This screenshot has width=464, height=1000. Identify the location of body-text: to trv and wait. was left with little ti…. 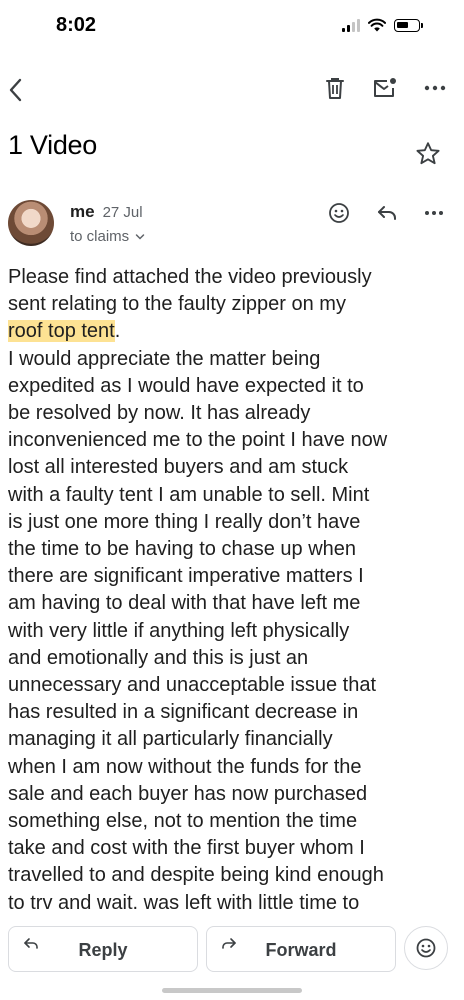
(184, 902).